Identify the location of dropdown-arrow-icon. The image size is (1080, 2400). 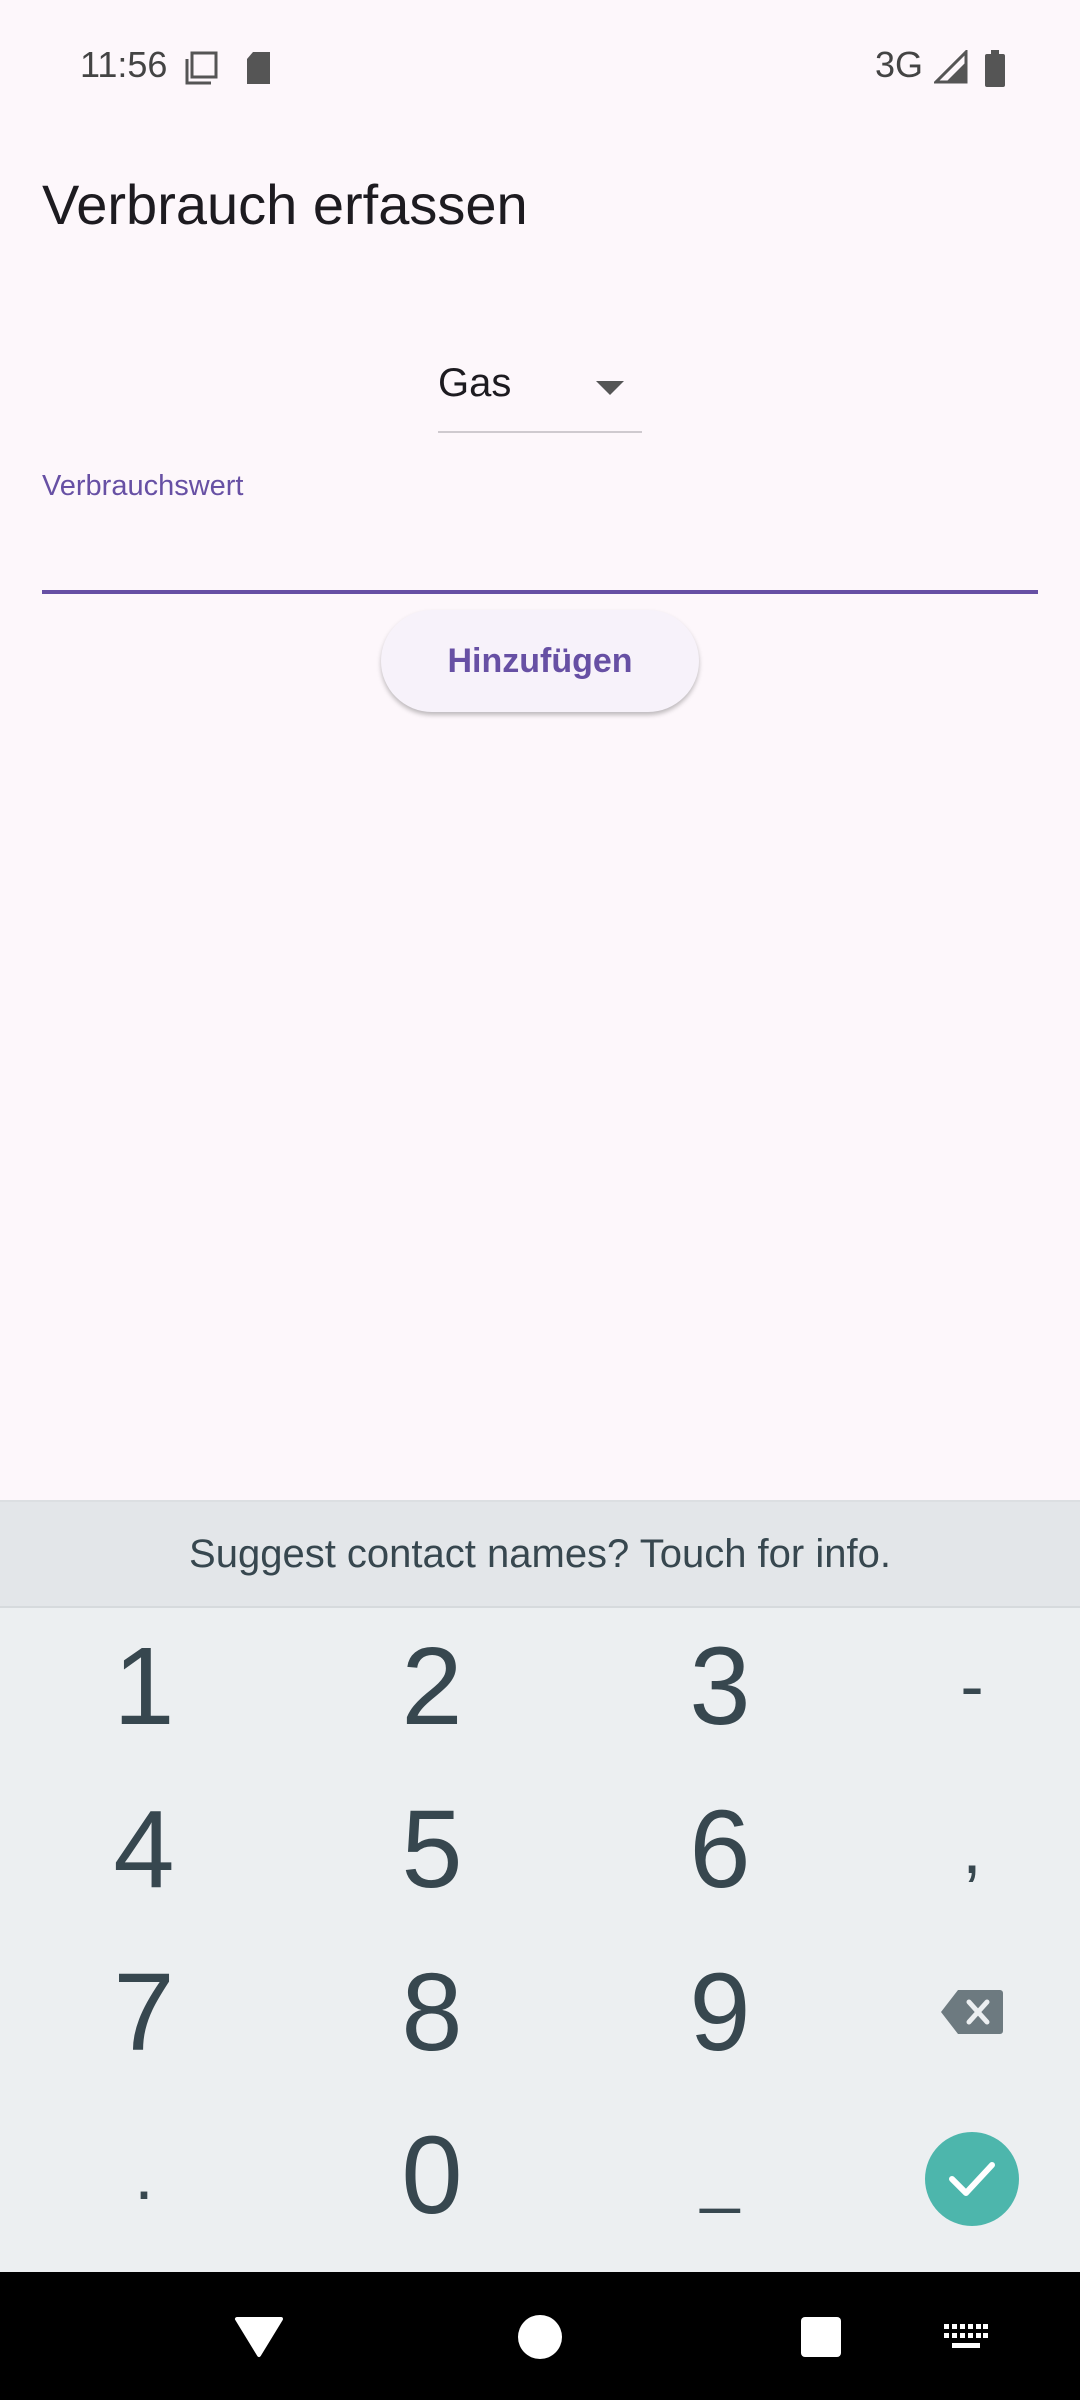
(610, 388).